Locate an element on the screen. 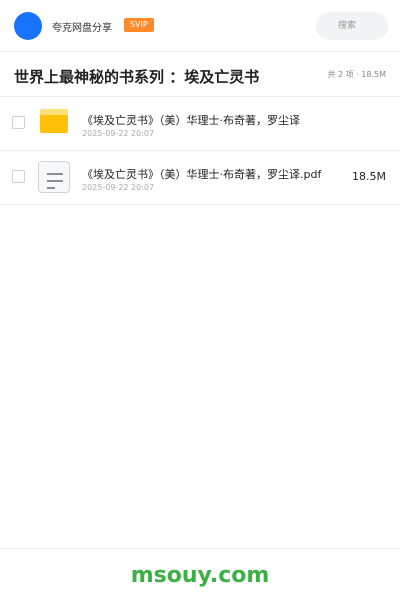 This screenshot has height=600, width=400. folder-summary: 共 2 项 · 18.5M is located at coordinates (356, 74).